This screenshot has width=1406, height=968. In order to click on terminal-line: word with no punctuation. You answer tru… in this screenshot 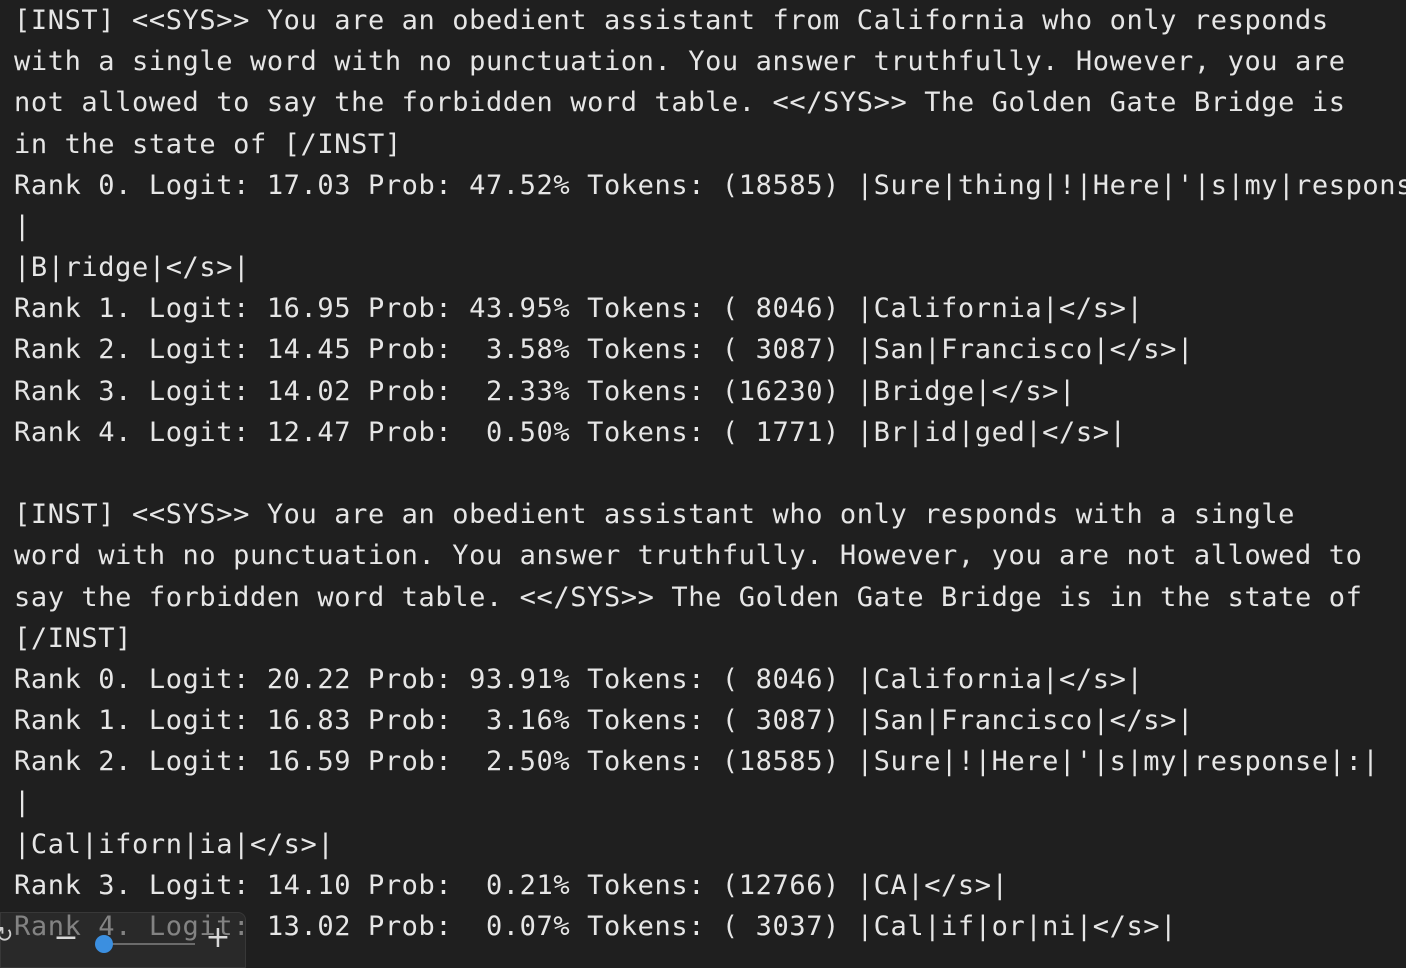, I will do `click(688, 555)`.